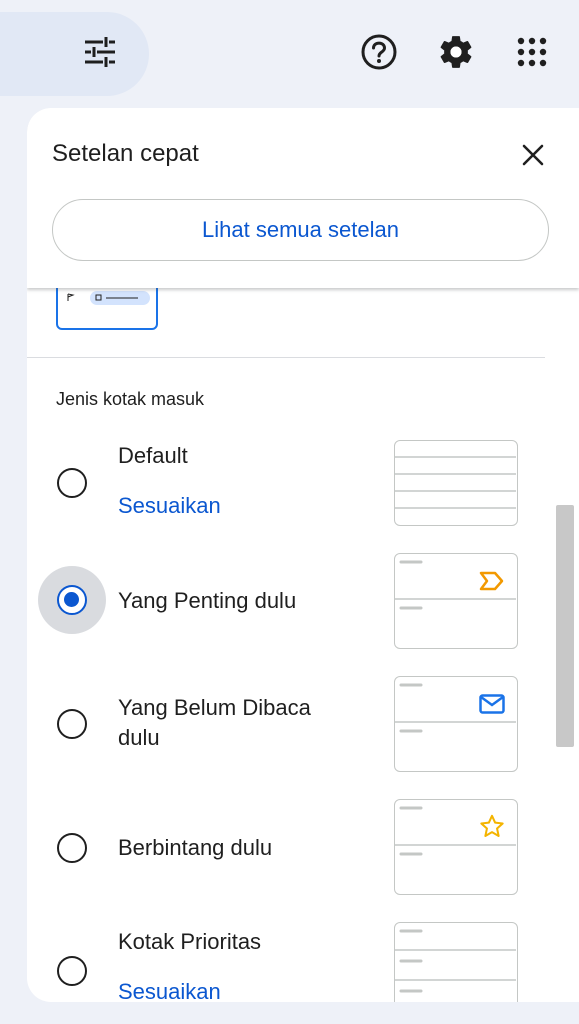  I want to click on default-preview, so click(456, 483).